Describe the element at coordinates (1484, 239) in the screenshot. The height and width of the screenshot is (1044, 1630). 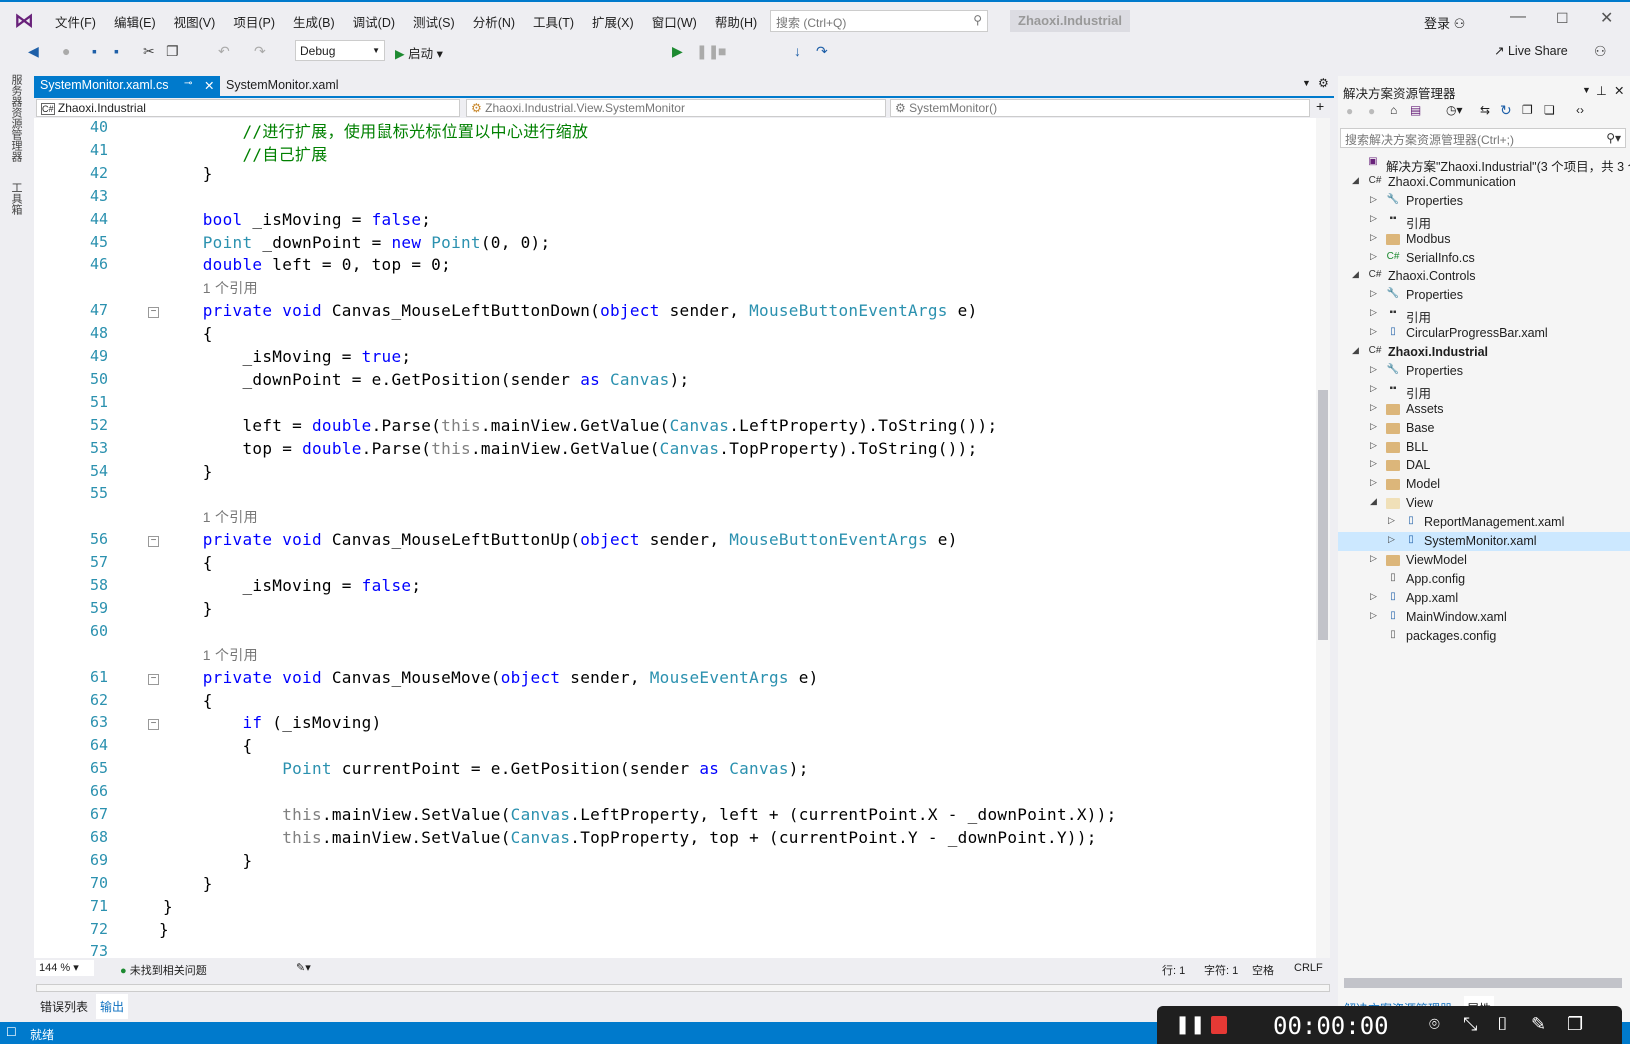
I see `tree-item: ▷ Modbus` at that location.